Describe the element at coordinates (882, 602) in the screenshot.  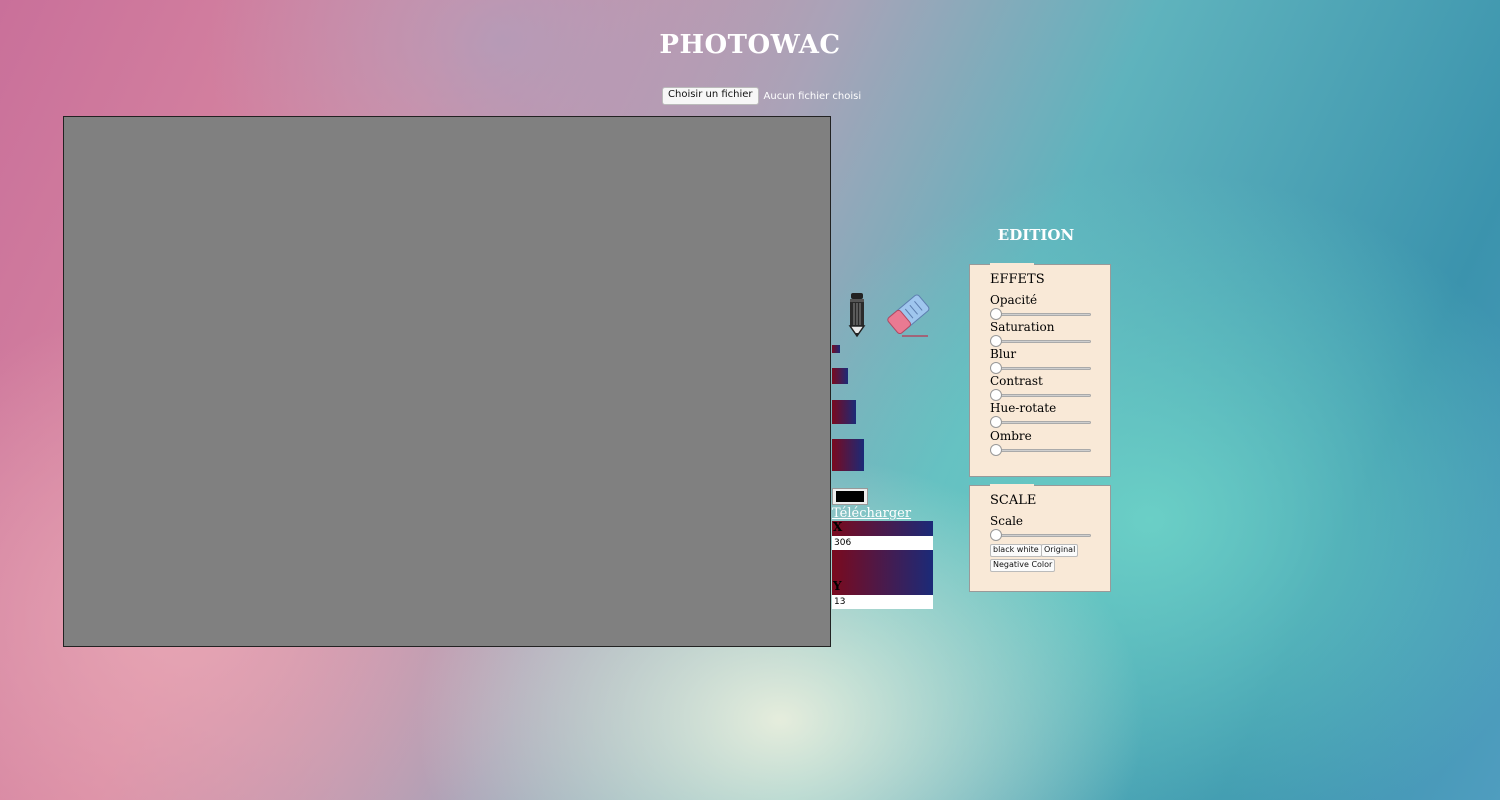
I see `coord-y-field: 13` at that location.